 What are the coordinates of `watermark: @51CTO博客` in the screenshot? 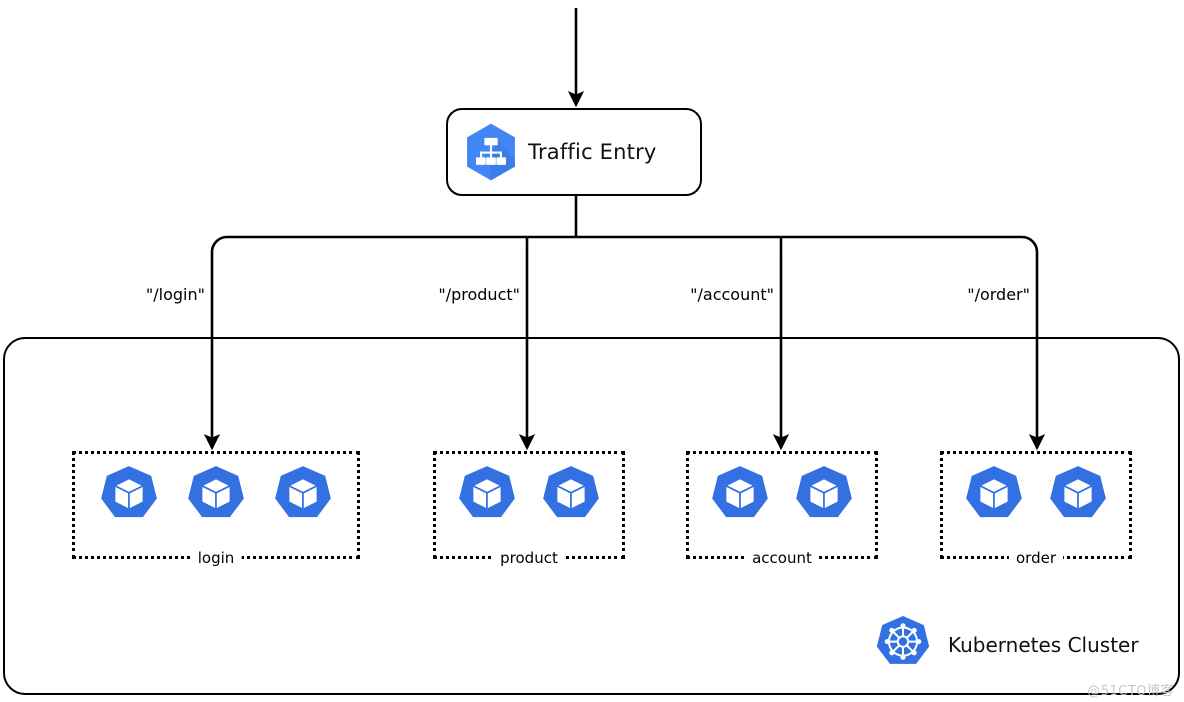 It's located at (1130, 691).